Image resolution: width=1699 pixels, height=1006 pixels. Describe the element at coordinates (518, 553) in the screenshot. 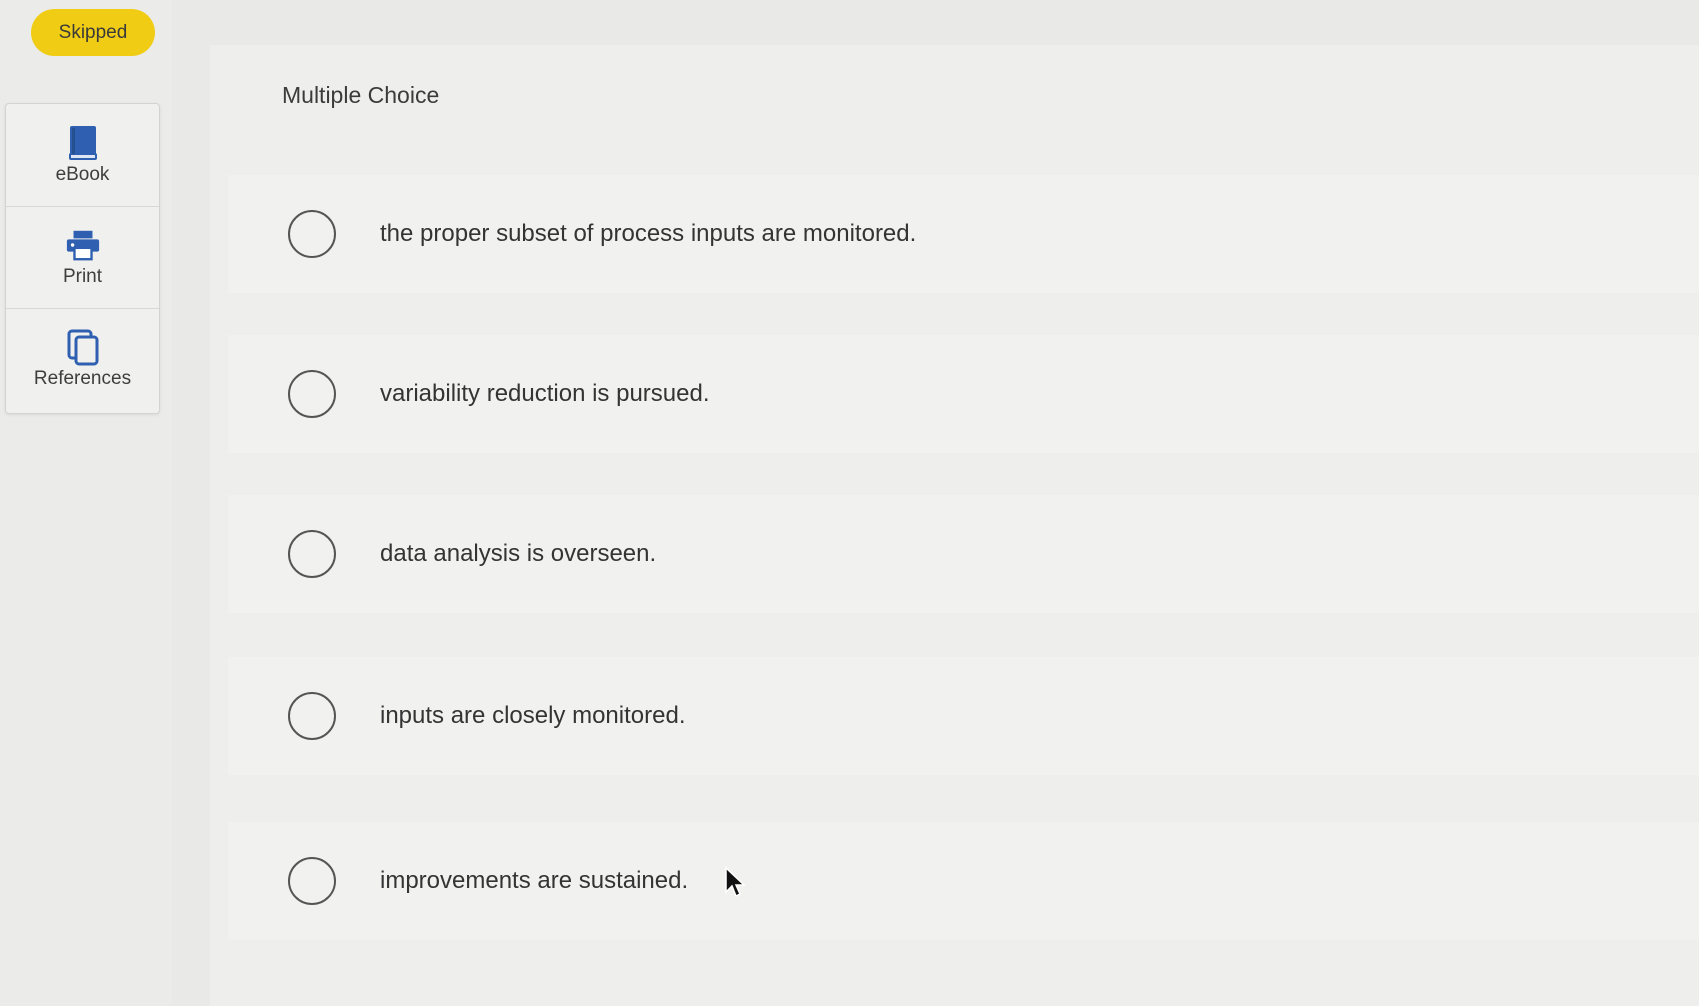

I see `choice-text: data analysis is overseen.` at that location.